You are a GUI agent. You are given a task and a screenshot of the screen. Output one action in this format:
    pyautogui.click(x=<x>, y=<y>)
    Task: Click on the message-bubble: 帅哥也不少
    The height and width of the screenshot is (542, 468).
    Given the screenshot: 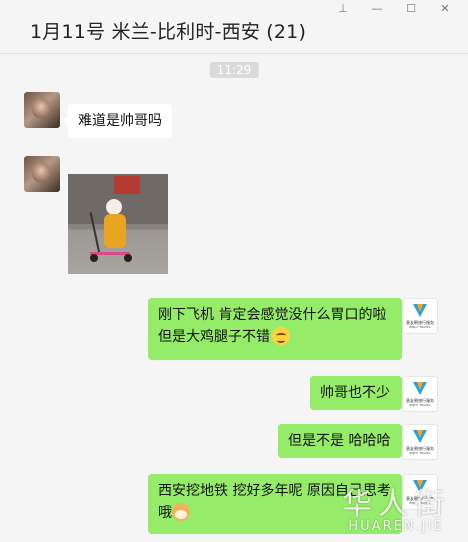 What is the action you would take?
    pyautogui.click(x=358, y=393)
    